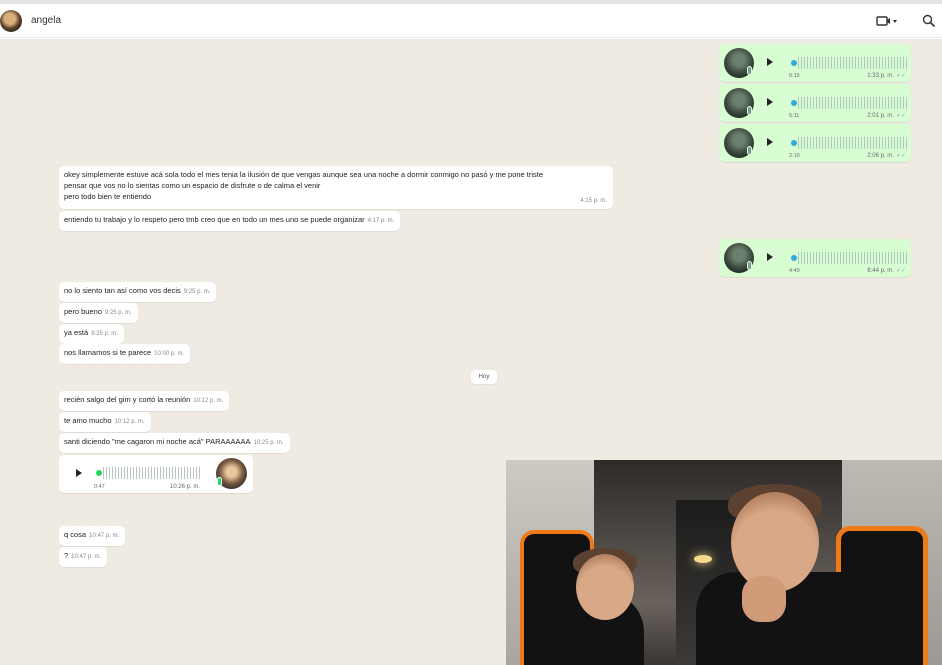 This screenshot has height=665, width=942. I want to click on person-left-face, so click(605, 587).